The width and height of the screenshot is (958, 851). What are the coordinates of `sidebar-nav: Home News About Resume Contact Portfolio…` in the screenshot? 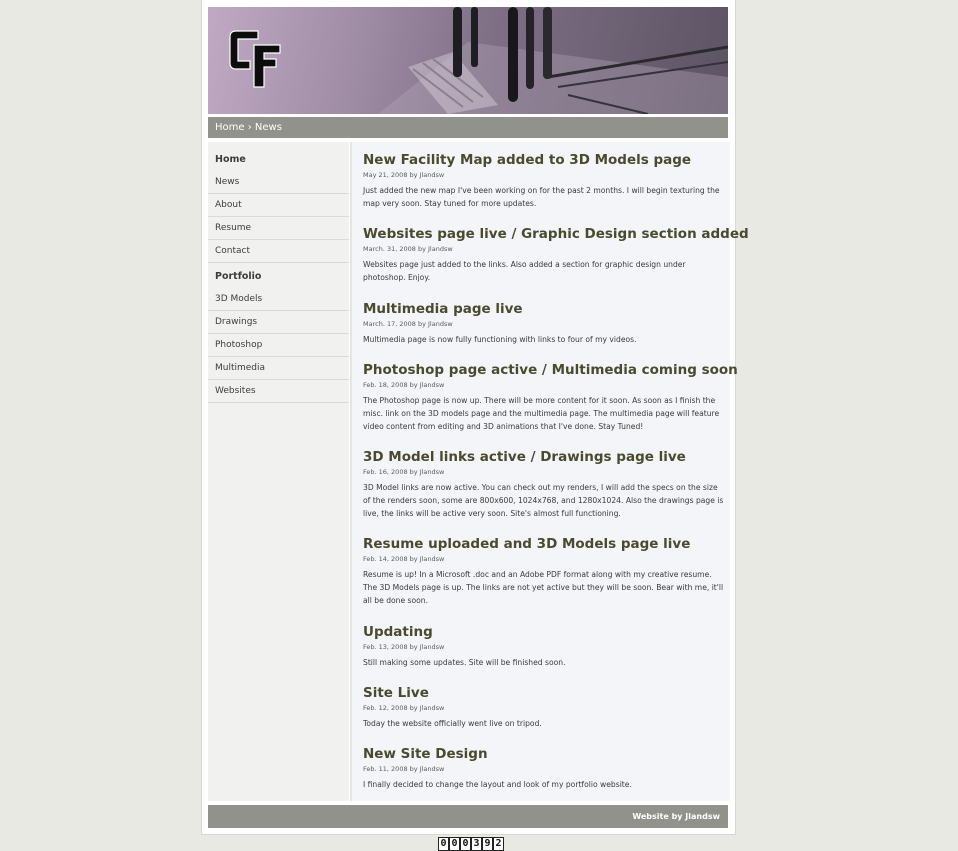 It's located at (278, 471).